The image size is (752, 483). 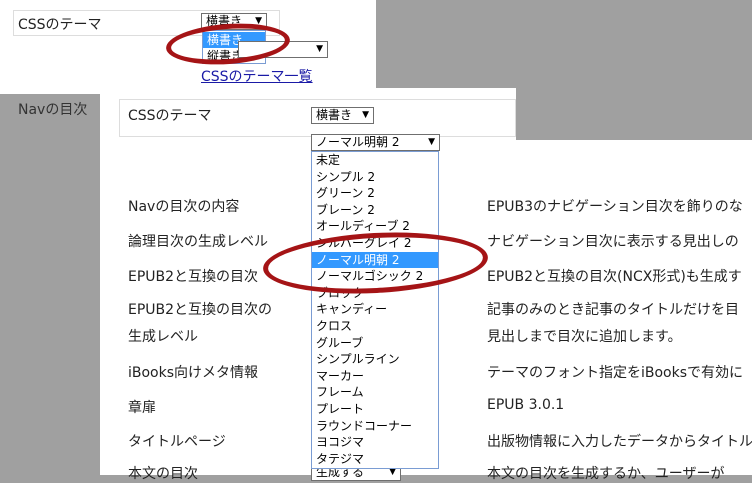 I want to click on theme-option: キャンディー, so click(x=375, y=309).